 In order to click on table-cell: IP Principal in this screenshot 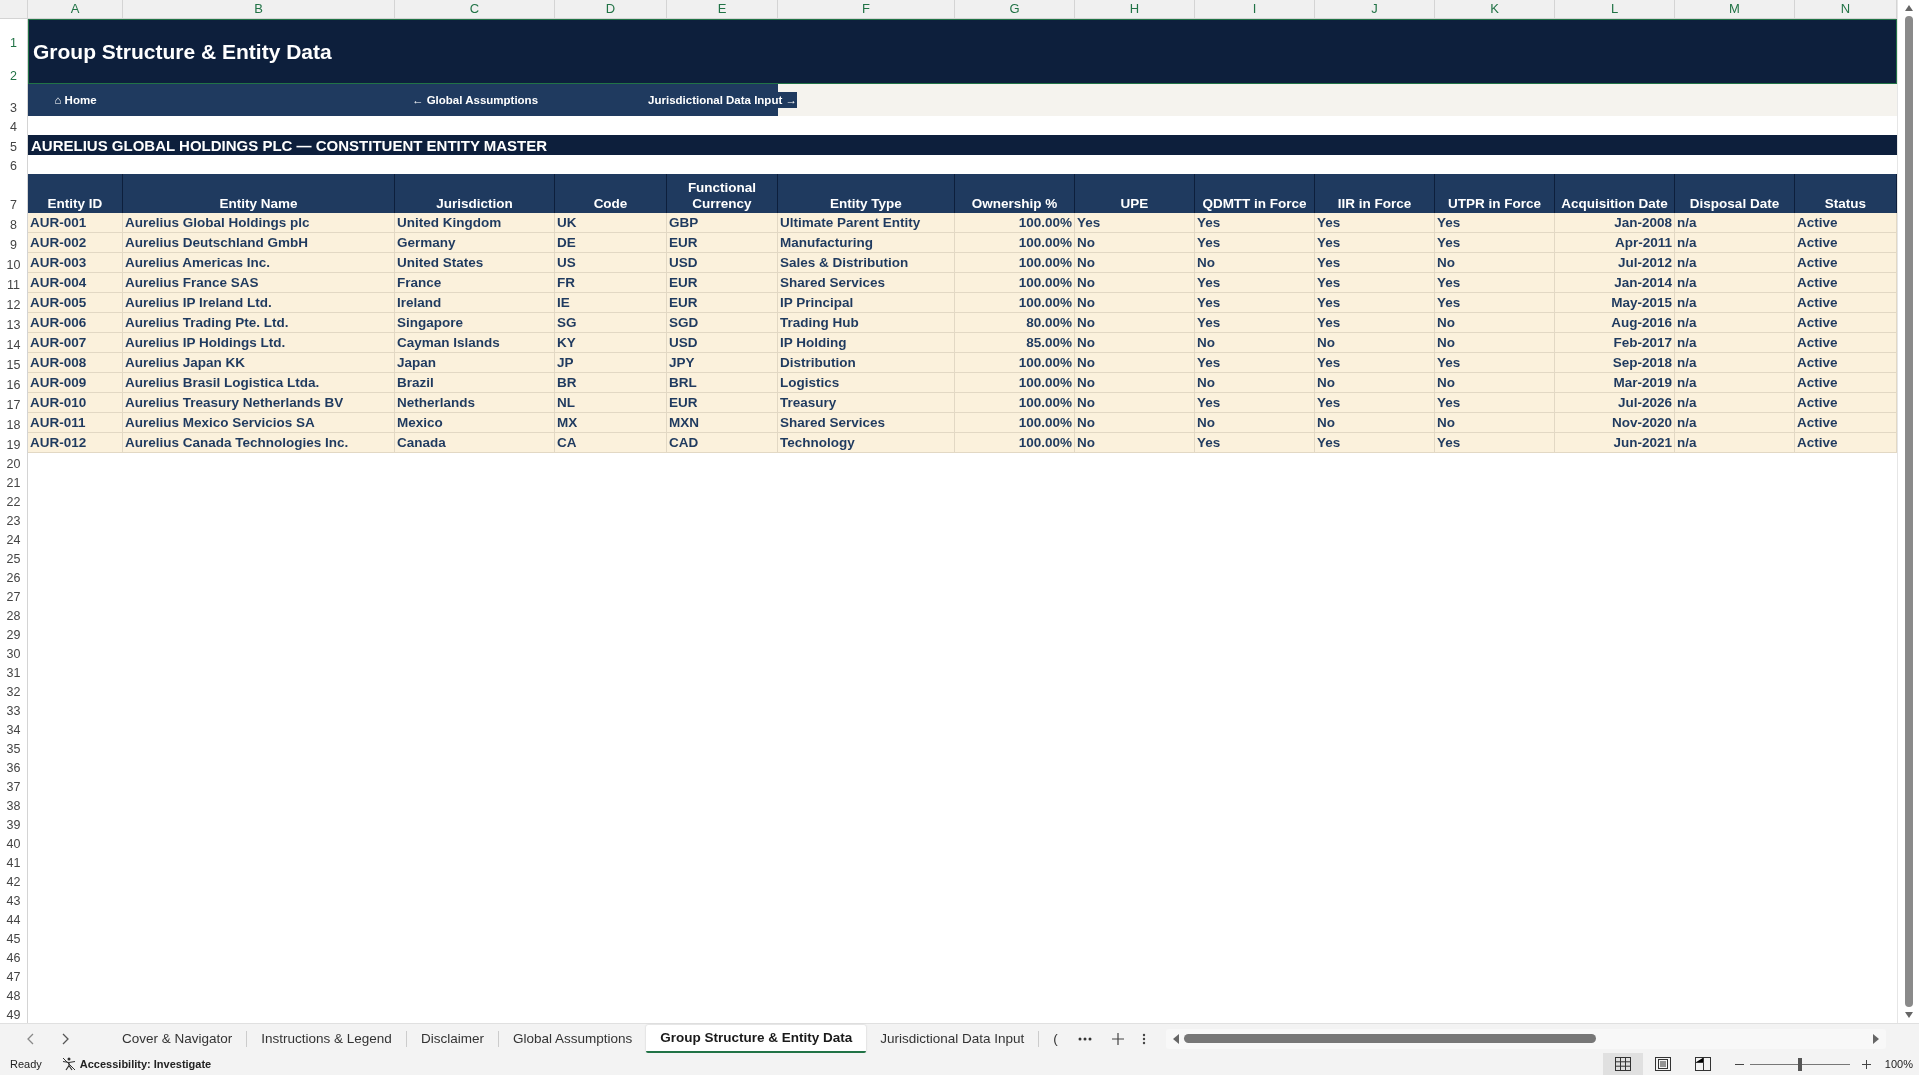, I will do `click(866, 303)`.